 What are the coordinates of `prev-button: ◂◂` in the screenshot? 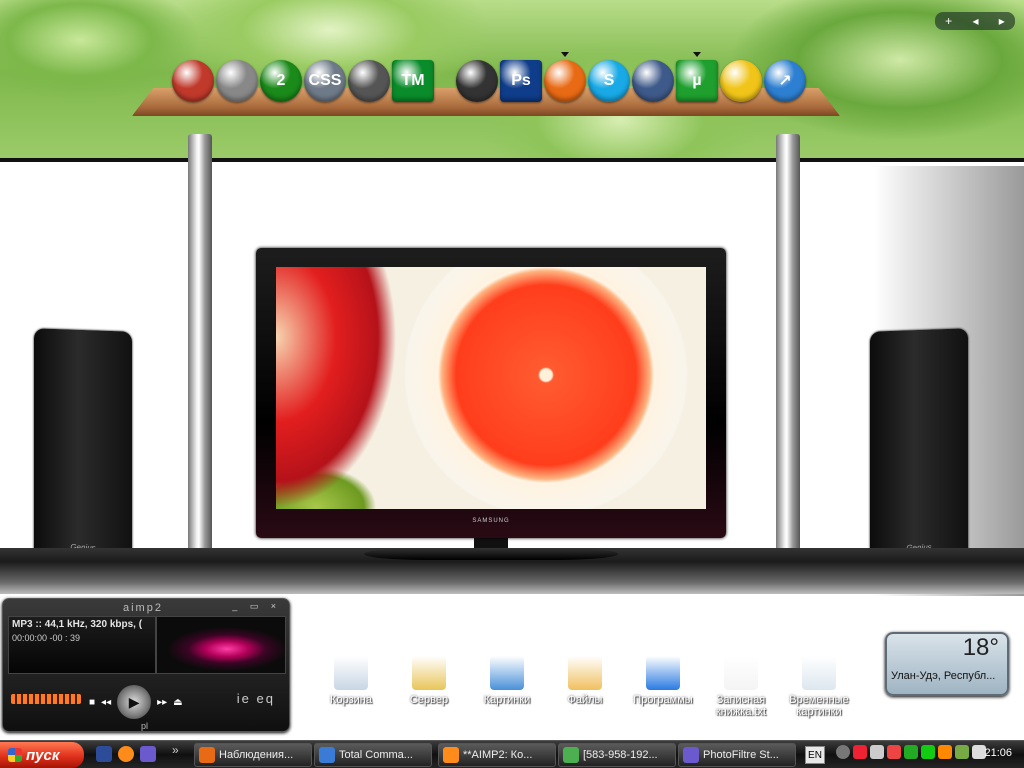 It's located at (106, 702).